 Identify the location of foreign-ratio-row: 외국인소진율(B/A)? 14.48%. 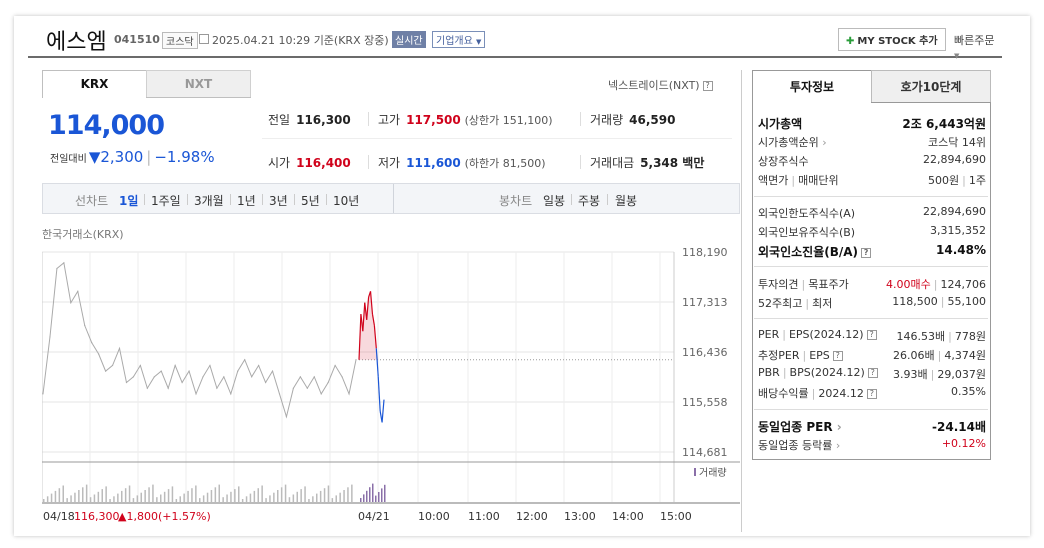
(872, 251).